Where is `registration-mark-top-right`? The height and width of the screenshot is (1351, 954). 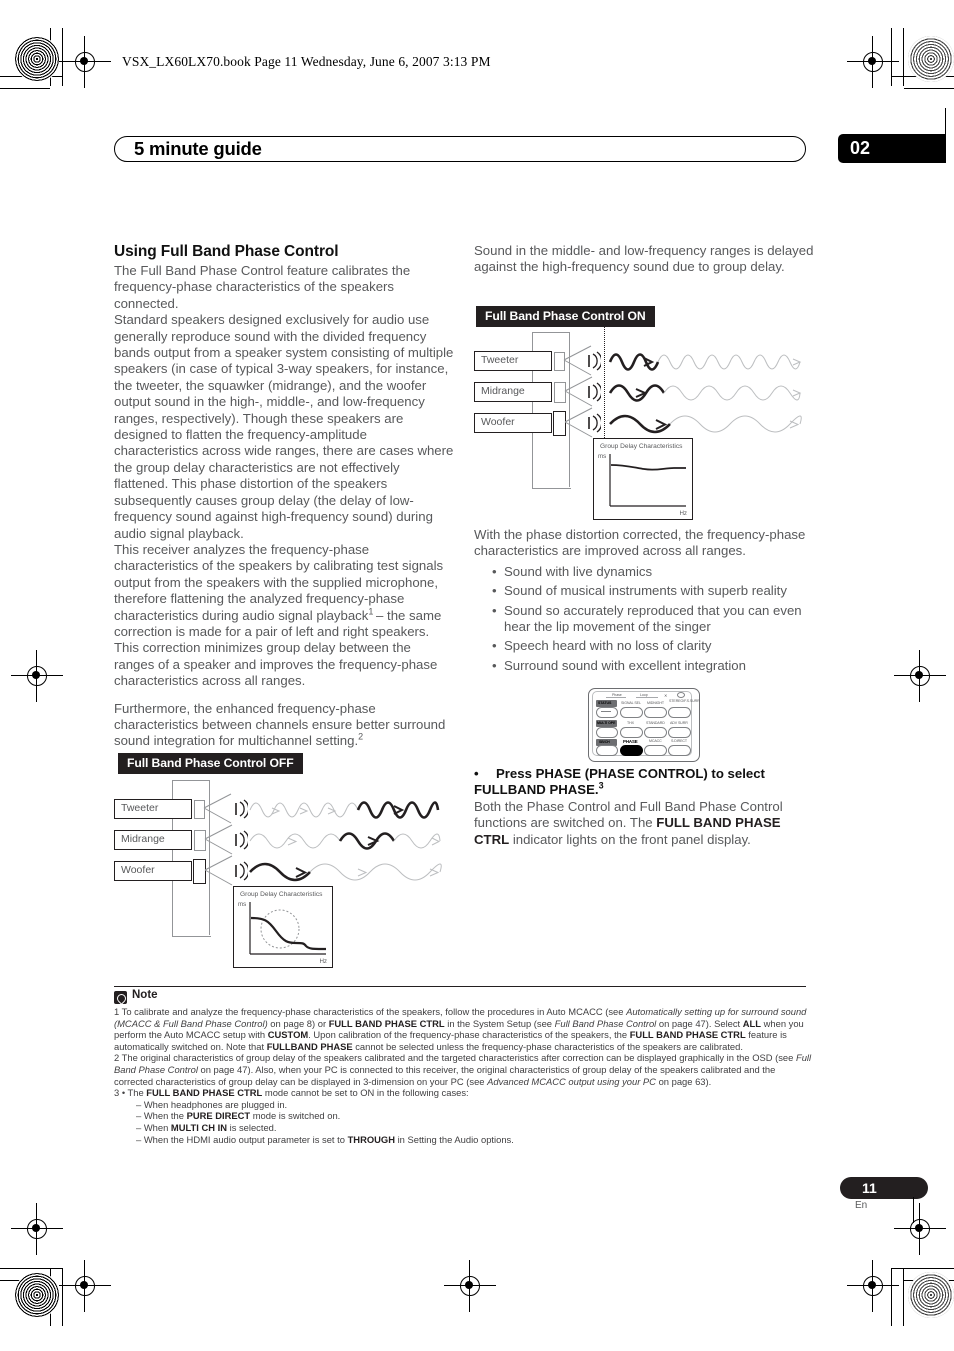 registration-mark-top-right is located at coordinates (873, 62).